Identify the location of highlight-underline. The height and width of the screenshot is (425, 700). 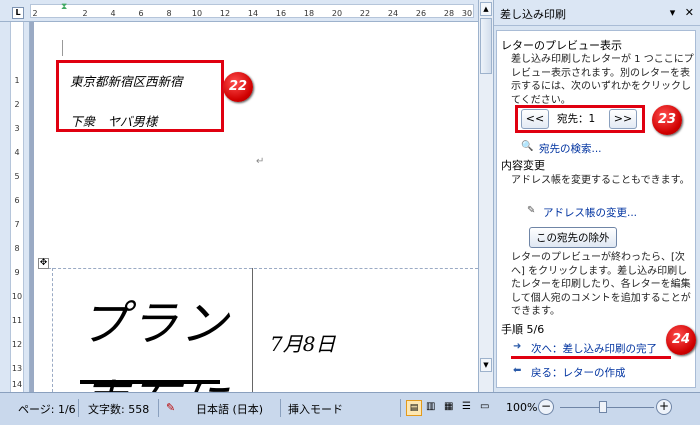
(591, 357).